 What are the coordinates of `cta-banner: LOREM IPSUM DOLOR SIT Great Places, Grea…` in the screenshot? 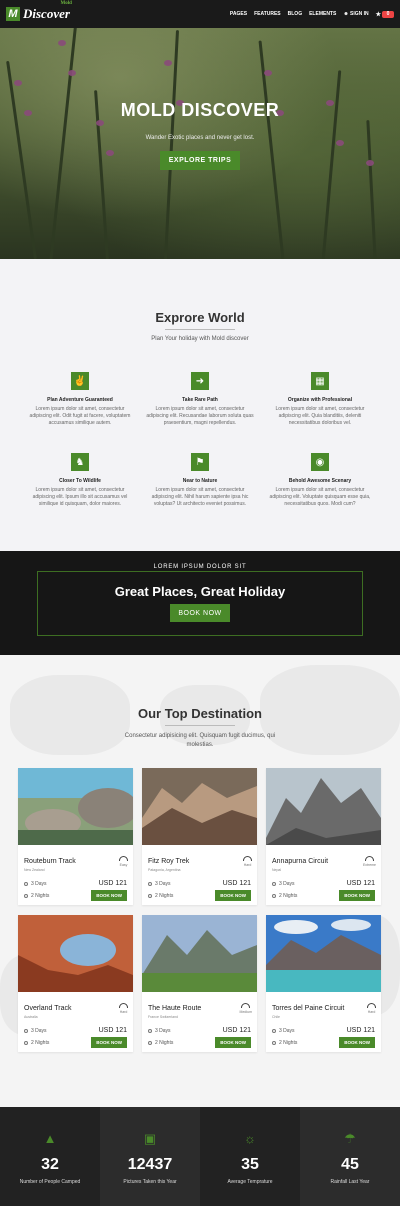 It's located at (200, 603).